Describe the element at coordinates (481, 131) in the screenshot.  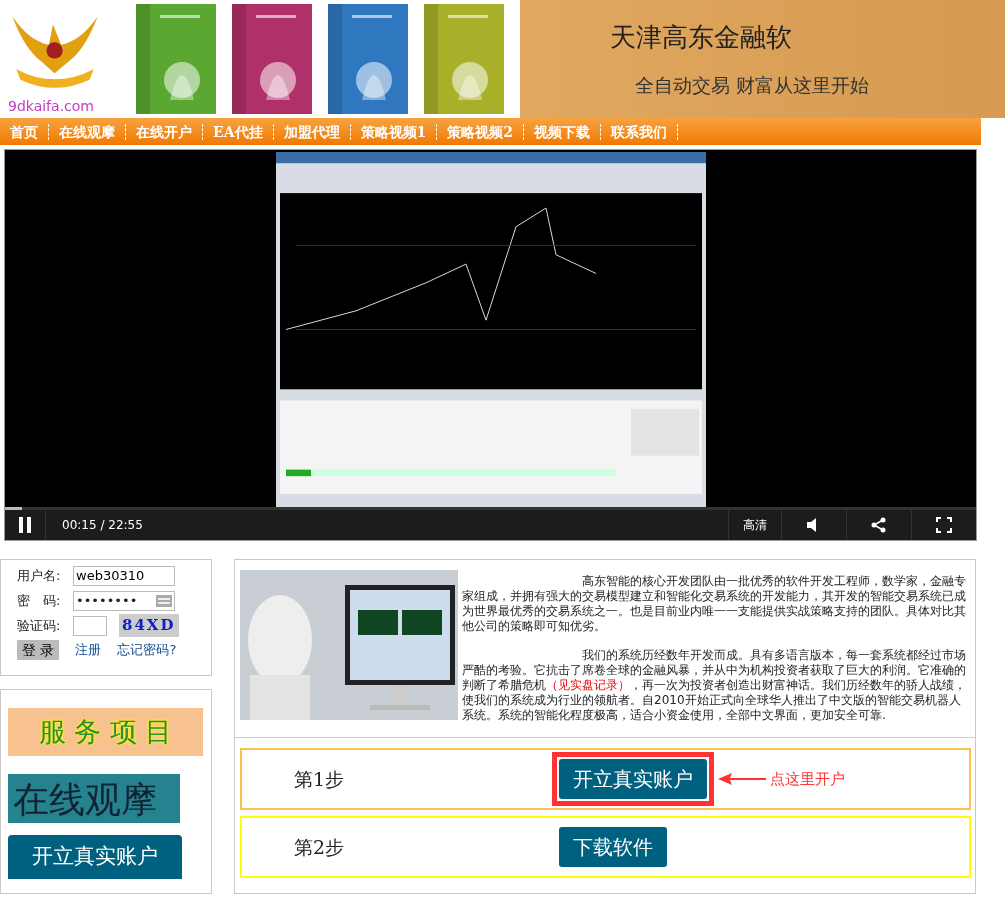
I see `nav-link: 策略视频2` at that location.